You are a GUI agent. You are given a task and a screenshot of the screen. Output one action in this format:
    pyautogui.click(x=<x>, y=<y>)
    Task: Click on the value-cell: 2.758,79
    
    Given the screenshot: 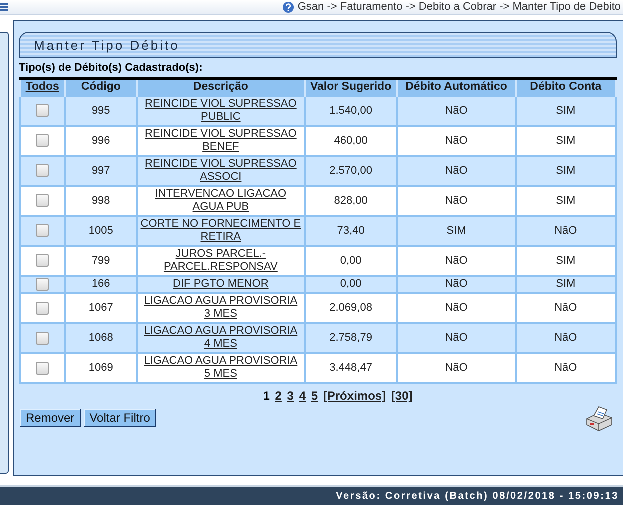 What is the action you would take?
    pyautogui.click(x=351, y=338)
    